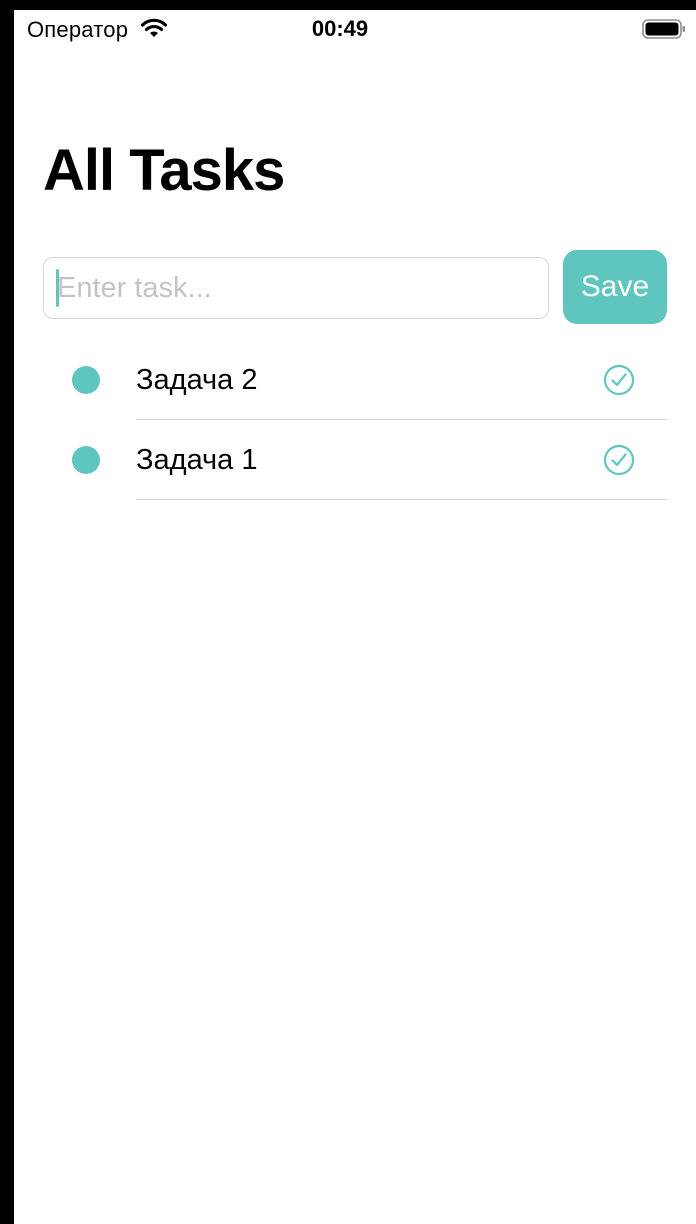  I want to click on task-list: Задача 2 Задача 1, so click(355, 420).